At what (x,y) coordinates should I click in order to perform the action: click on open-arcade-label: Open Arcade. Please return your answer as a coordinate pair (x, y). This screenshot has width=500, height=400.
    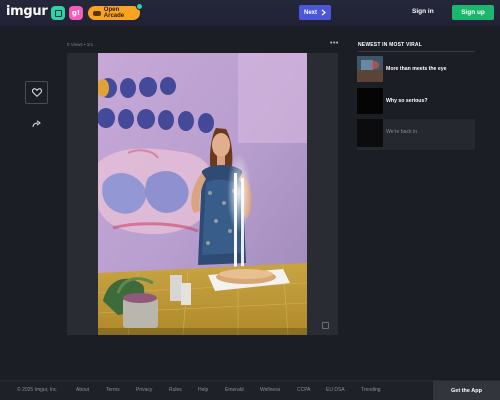
    Looking at the image, I should click on (114, 13).